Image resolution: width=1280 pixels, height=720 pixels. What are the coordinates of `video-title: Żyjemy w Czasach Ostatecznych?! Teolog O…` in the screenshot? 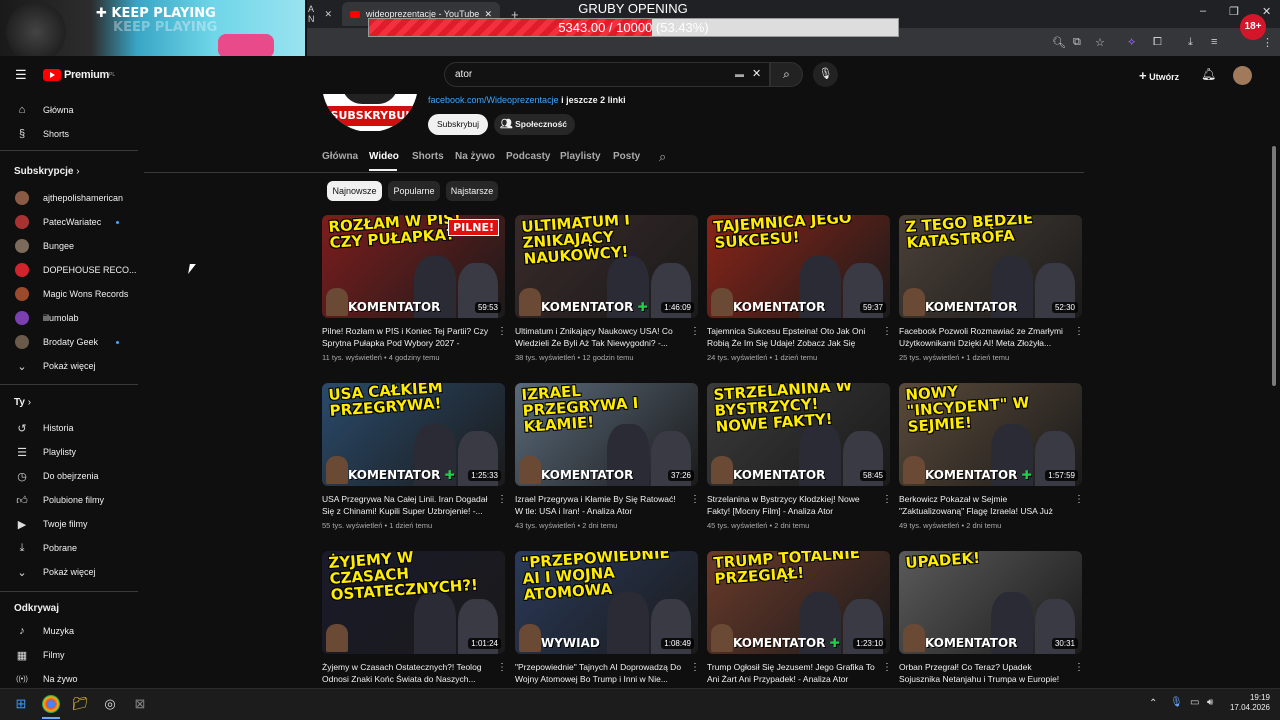 It's located at (406, 673).